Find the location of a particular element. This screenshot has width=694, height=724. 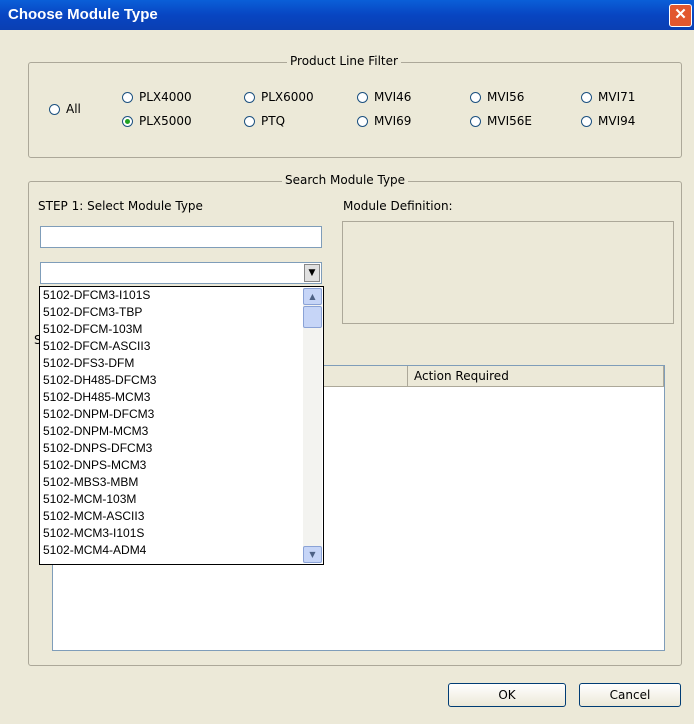

radio-plx6000-label: PLX6000 is located at coordinates (287, 97).